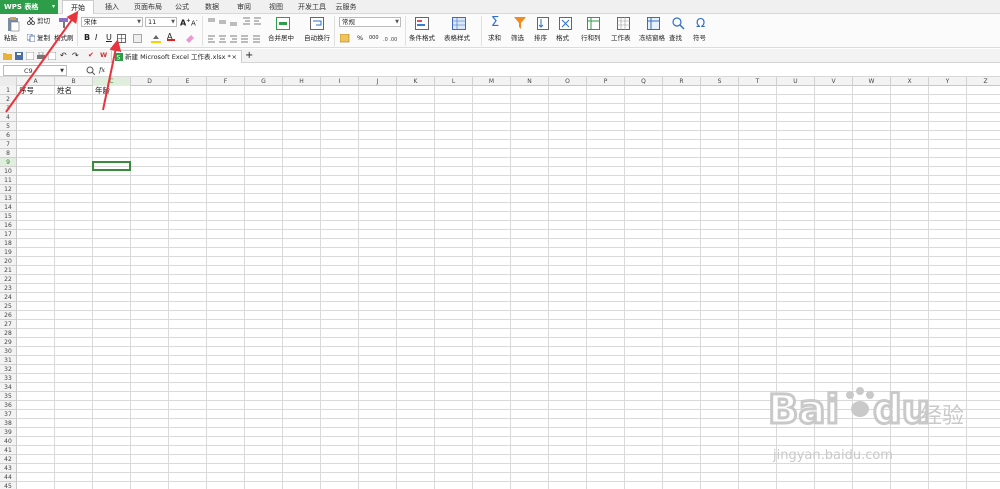  What do you see at coordinates (340, 81) in the screenshot?
I see `column-header-I: I` at bounding box center [340, 81].